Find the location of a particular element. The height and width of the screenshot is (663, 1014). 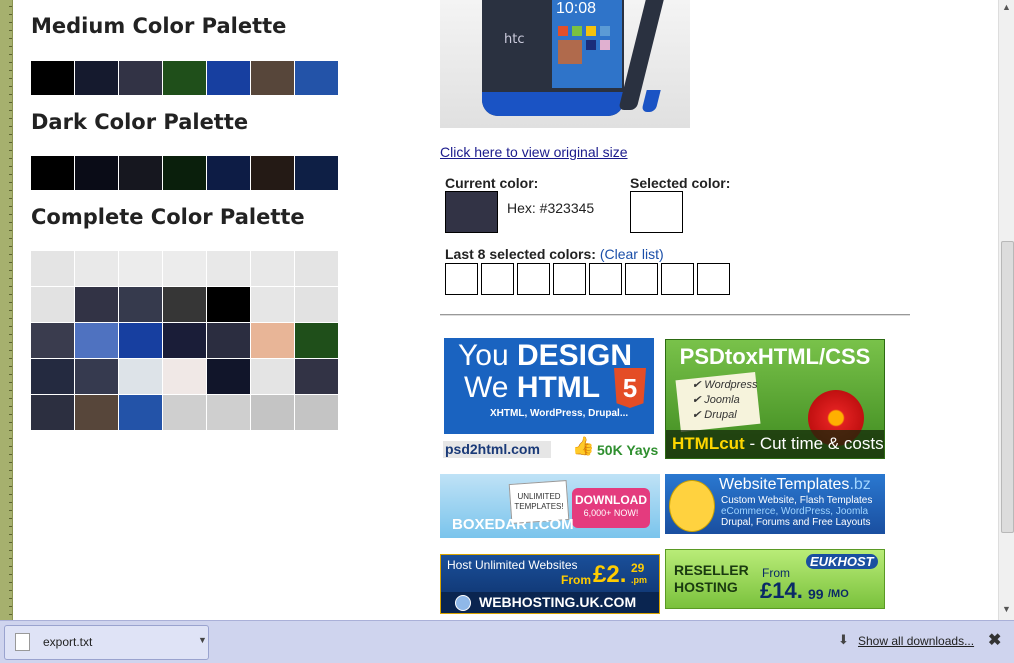

selected-color-label: Selected color: is located at coordinates (680, 183).